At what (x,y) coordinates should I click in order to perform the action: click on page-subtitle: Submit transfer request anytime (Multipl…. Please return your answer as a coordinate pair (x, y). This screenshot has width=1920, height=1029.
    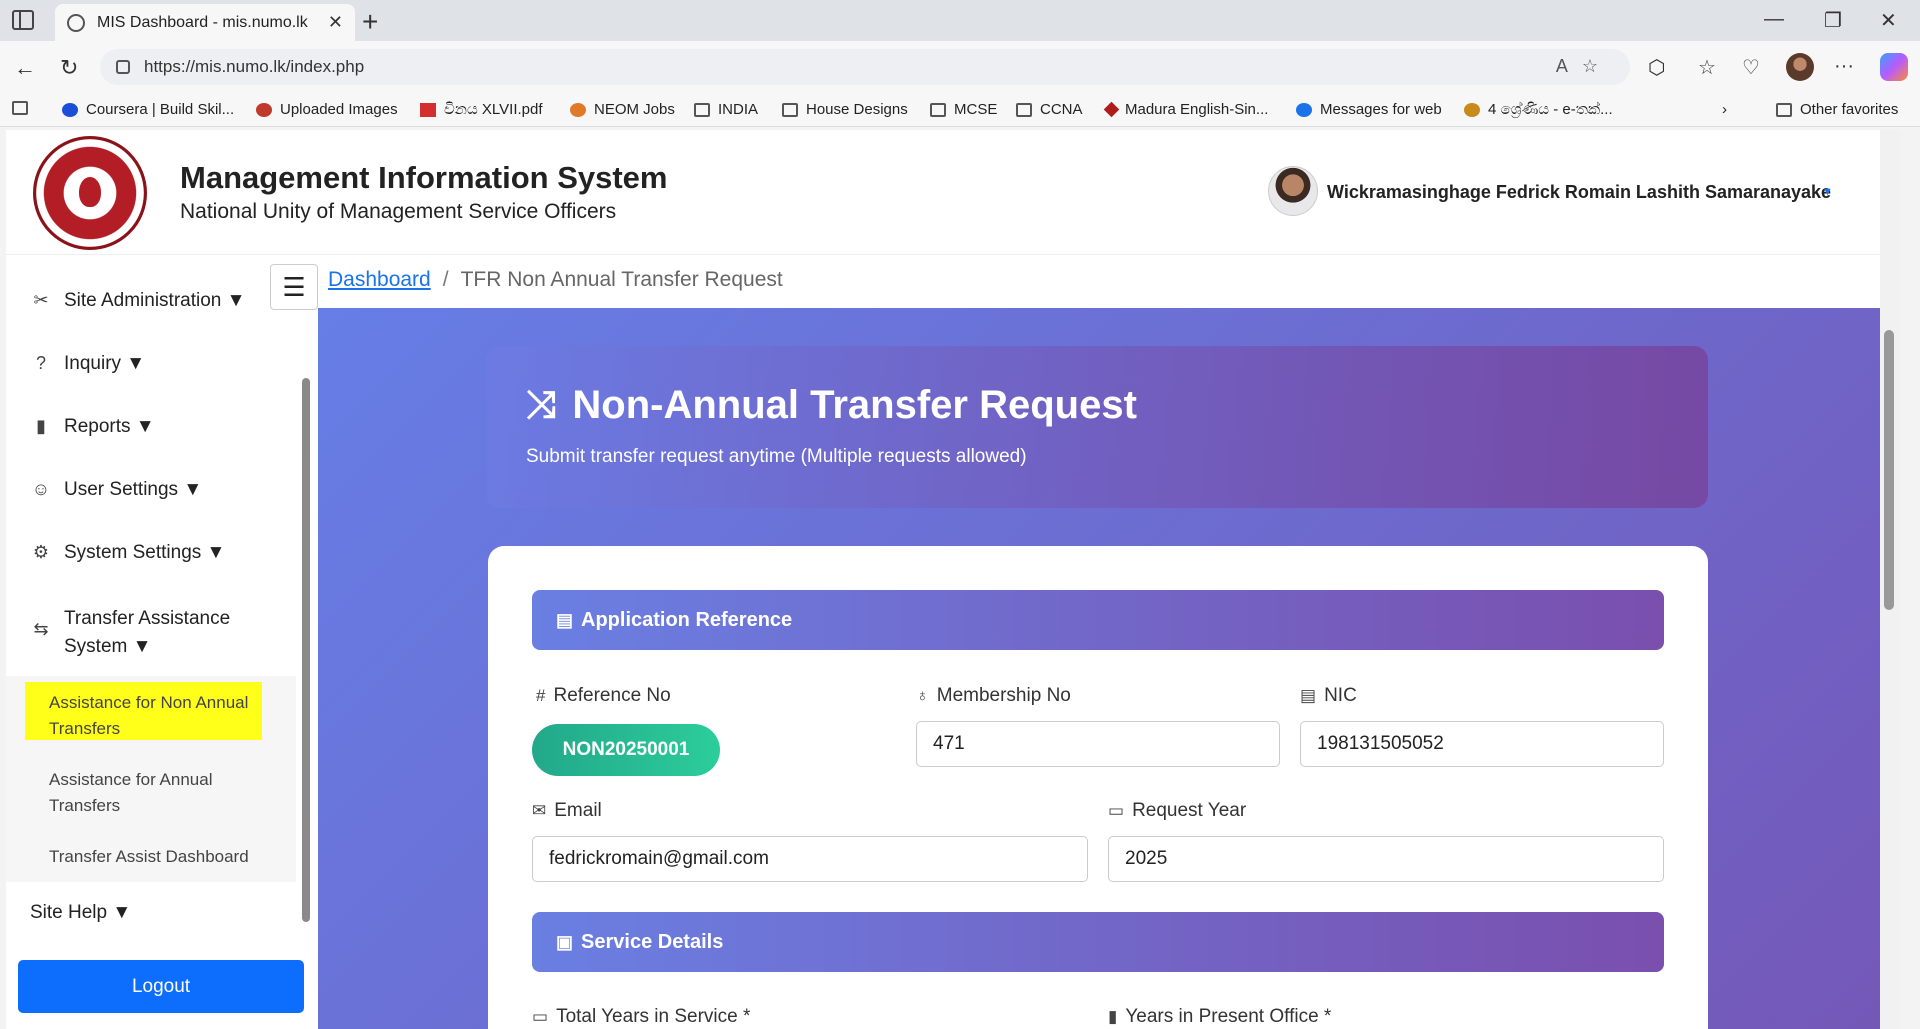
    Looking at the image, I should click on (776, 456).